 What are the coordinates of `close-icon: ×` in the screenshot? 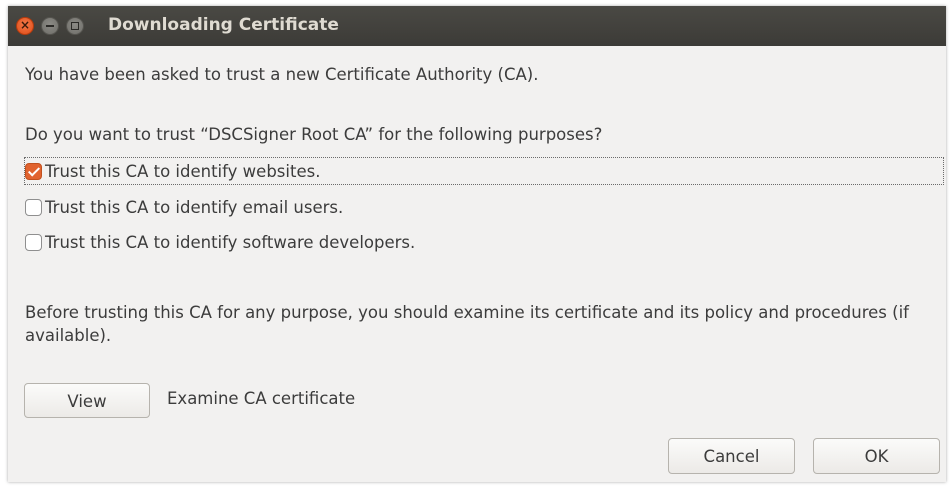 It's located at (25, 26).